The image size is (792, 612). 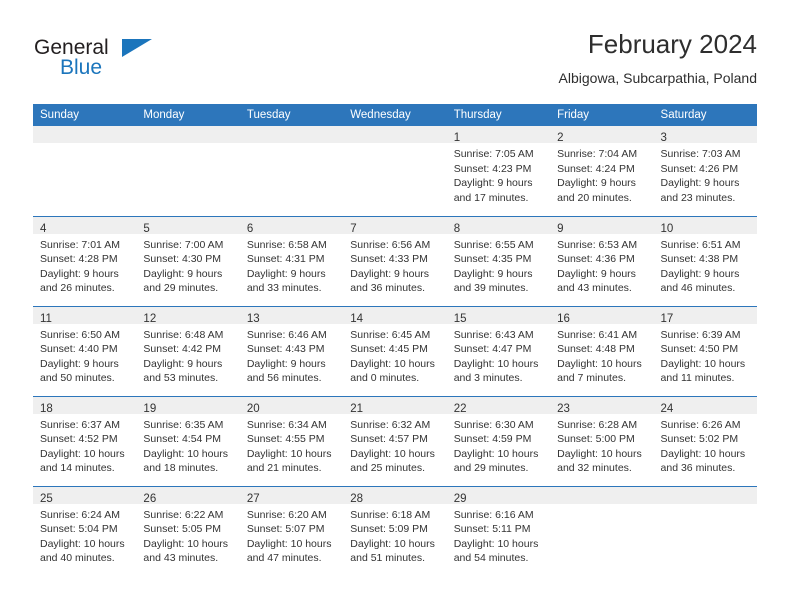 What do you see at coordinates (387, 468) in the screenshot?
I see `day-detail-line: and 25 minutes.` at bounding box center [387, 468].